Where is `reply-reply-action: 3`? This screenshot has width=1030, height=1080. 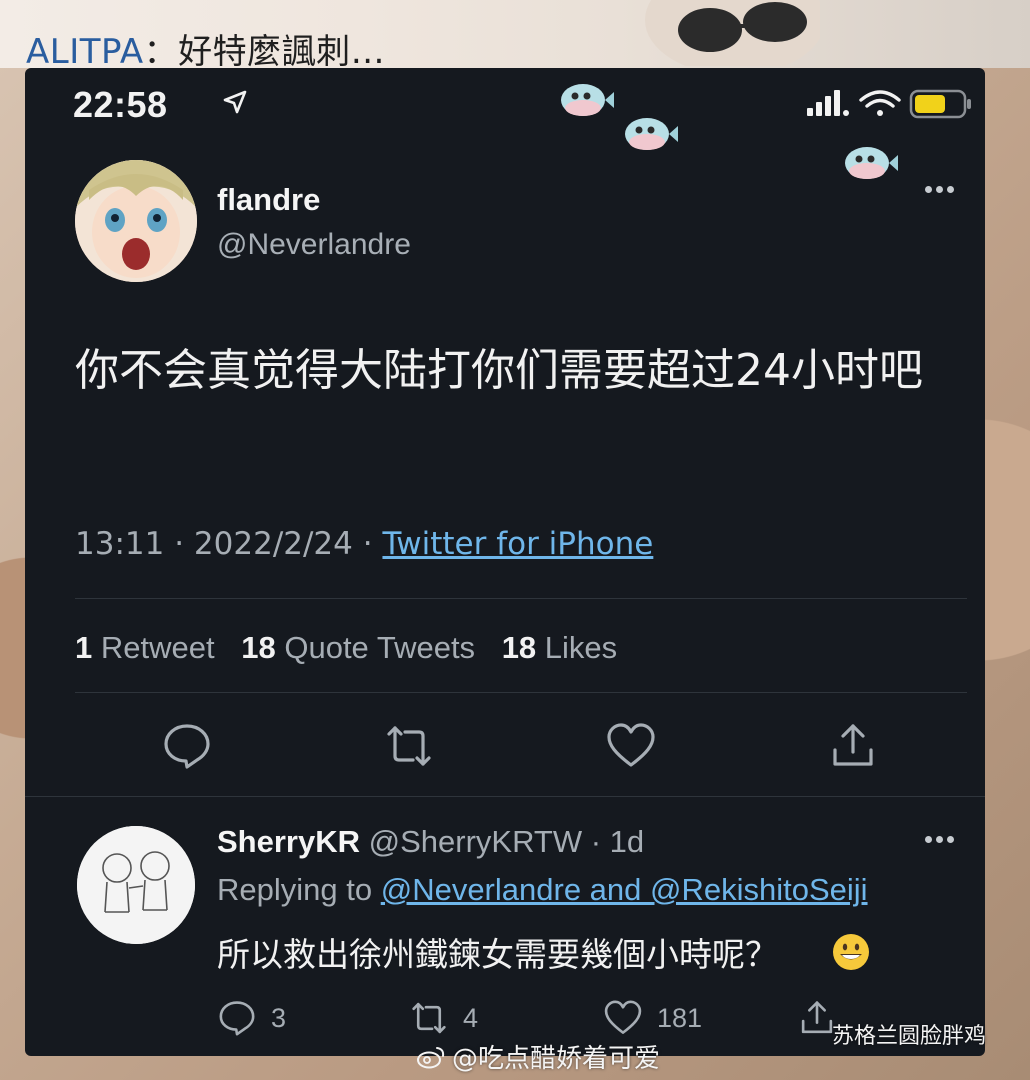 reply-reply-action: 3 is located at coordinates (251, 1018).